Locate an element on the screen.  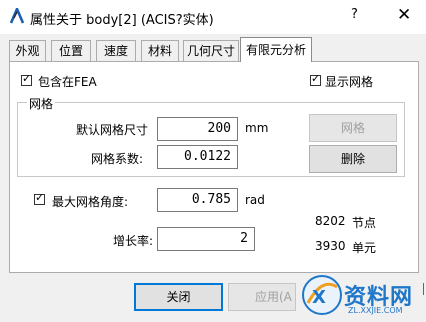
include-fea-checkbox: ✓ is located at coordinates (26, 79).